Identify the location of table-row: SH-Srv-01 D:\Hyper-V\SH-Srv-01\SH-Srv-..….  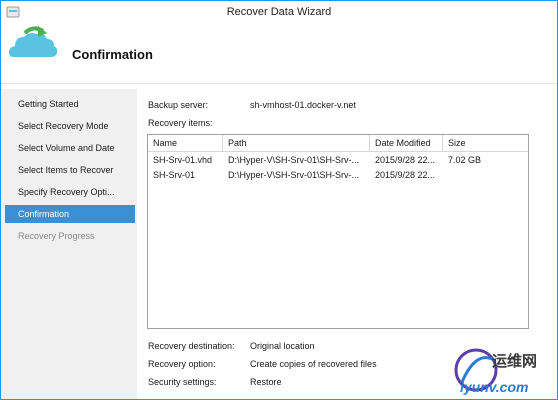
(338, 175).